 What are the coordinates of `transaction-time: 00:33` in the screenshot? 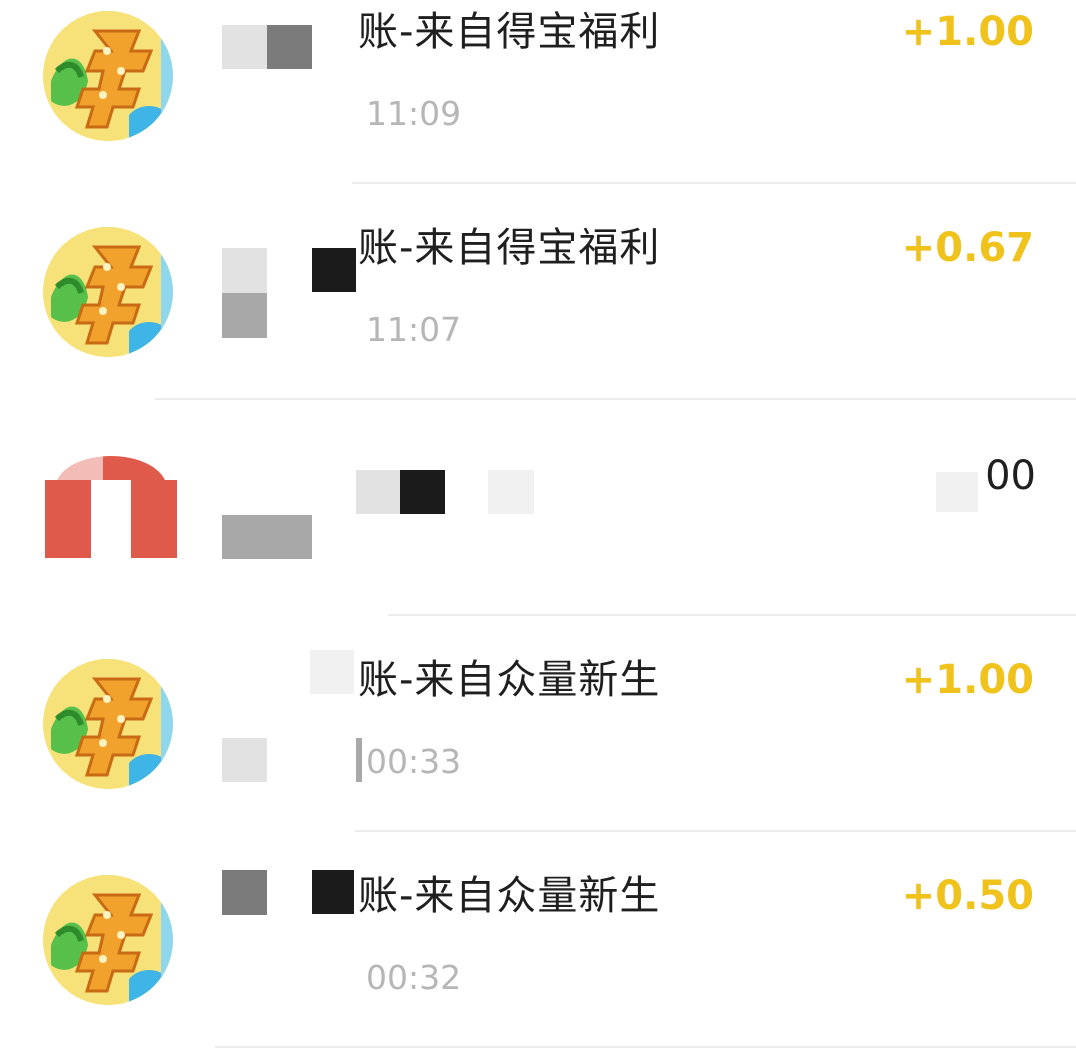 It's located at (414, 761).